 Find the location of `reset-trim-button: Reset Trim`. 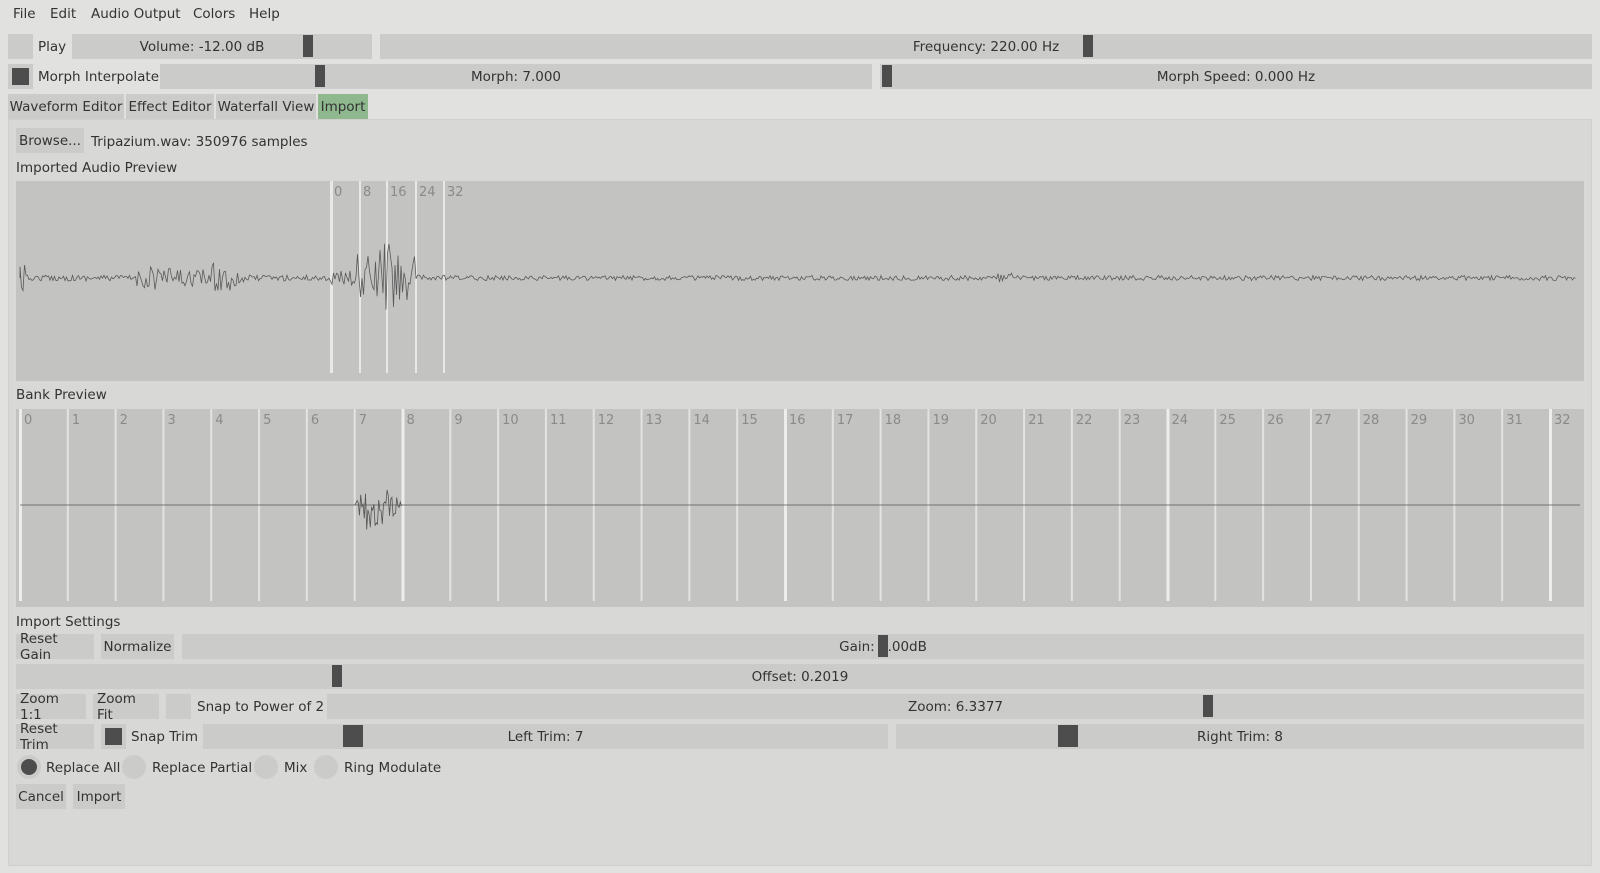

reset-trim-button: Reset Trim is located at coordinates (55, 737).